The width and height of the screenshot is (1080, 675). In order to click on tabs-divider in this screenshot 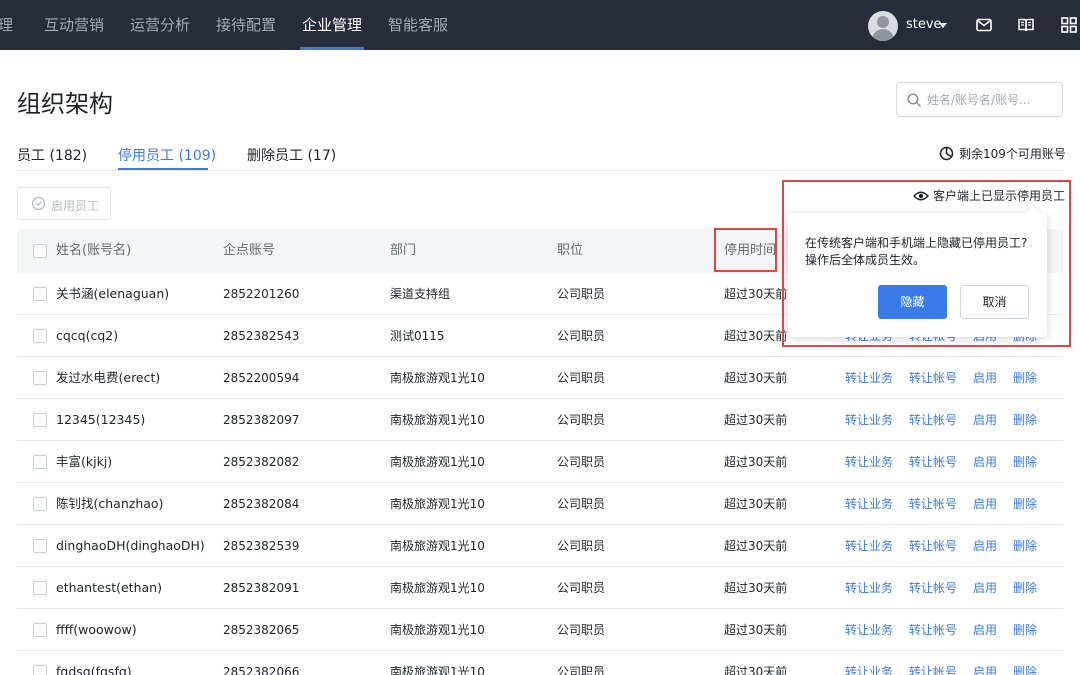, I will do `click(540, 170)`.